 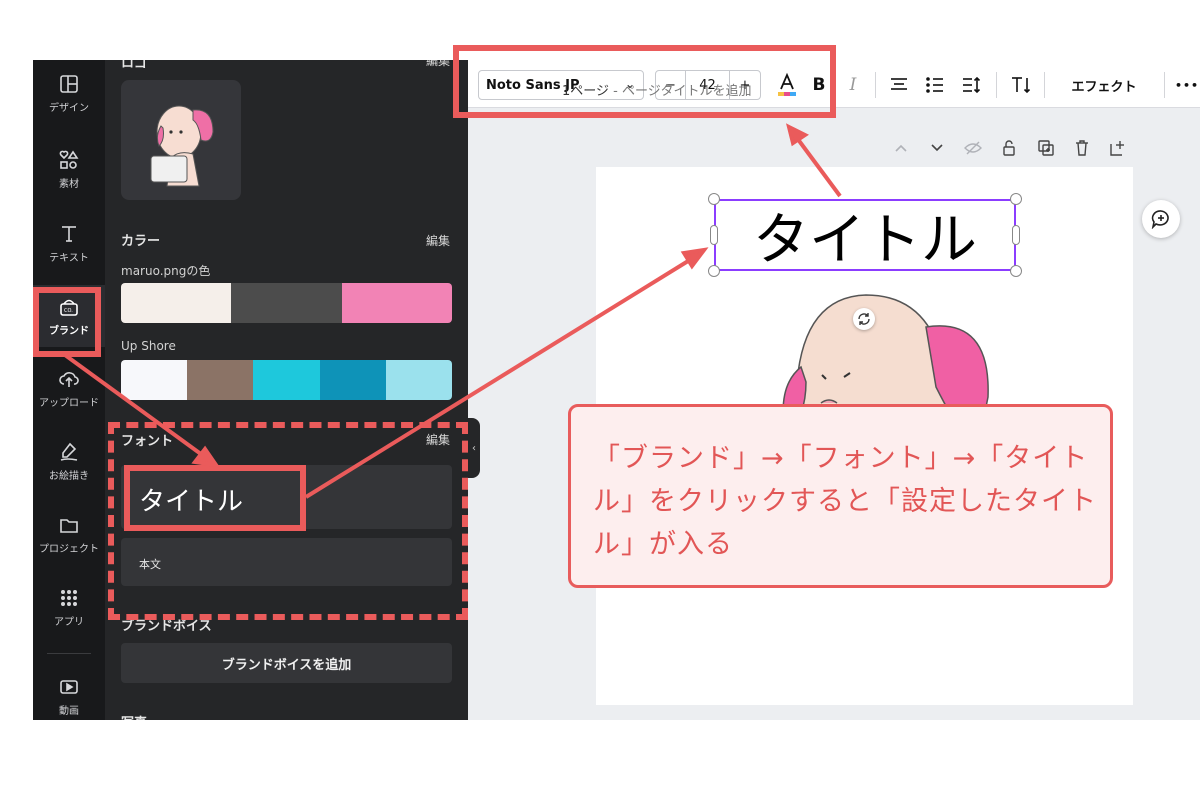 I want to click on align-button, so click(x=899, y=85).